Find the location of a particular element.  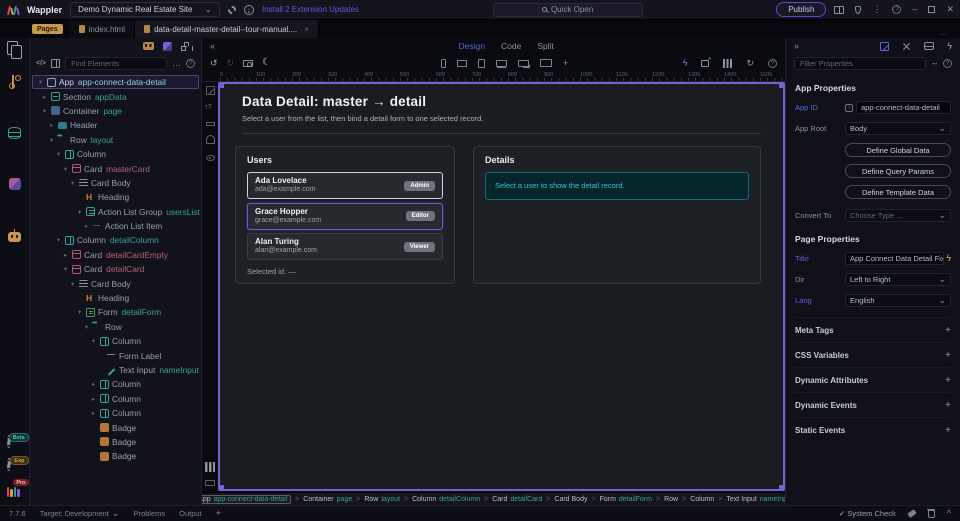

edit-mode-icon is located at coordinates (210, 90).